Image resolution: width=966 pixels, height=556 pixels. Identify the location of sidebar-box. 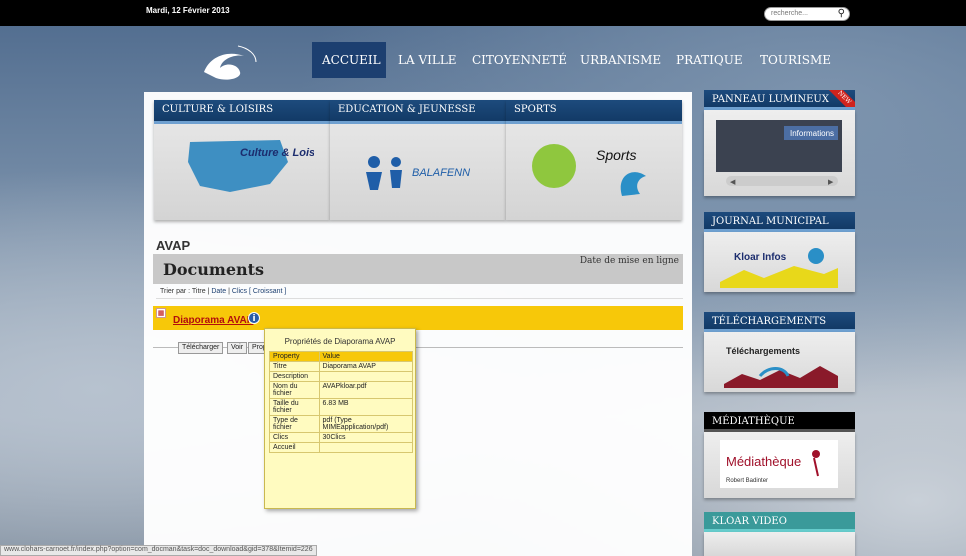
(779, 544).